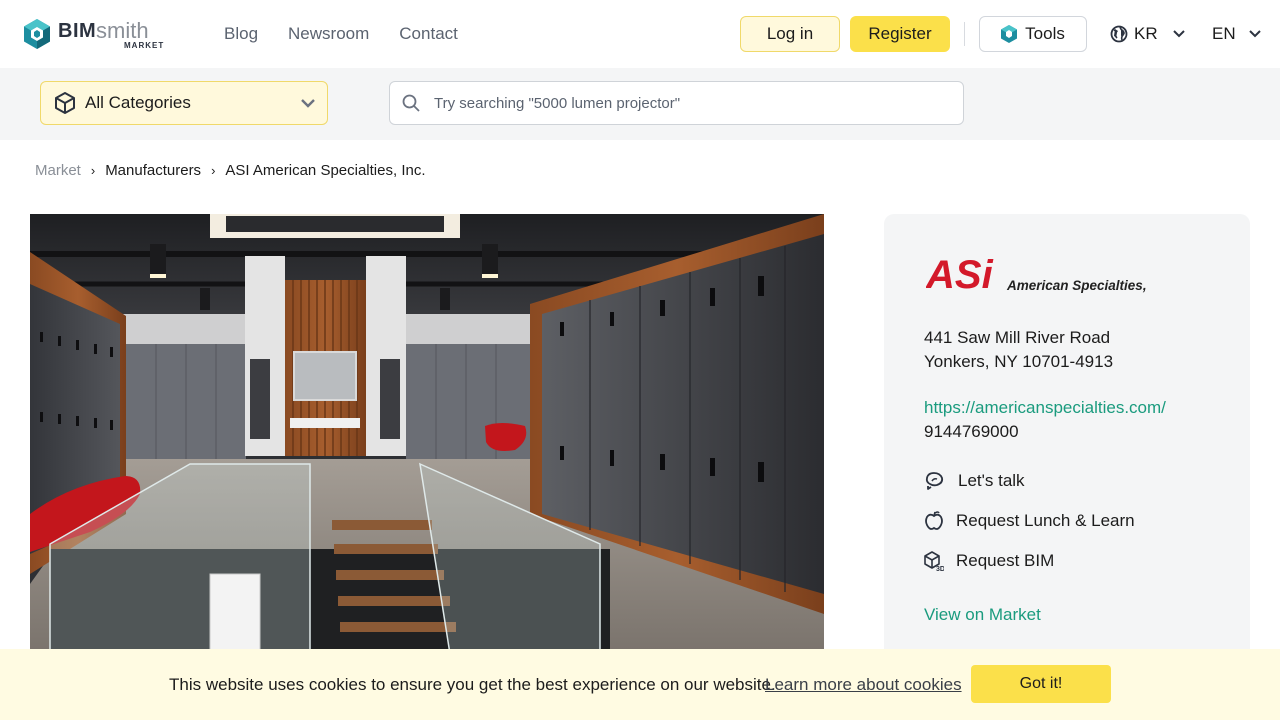  I want to click on search-band: All Categories, so click(640, 104).